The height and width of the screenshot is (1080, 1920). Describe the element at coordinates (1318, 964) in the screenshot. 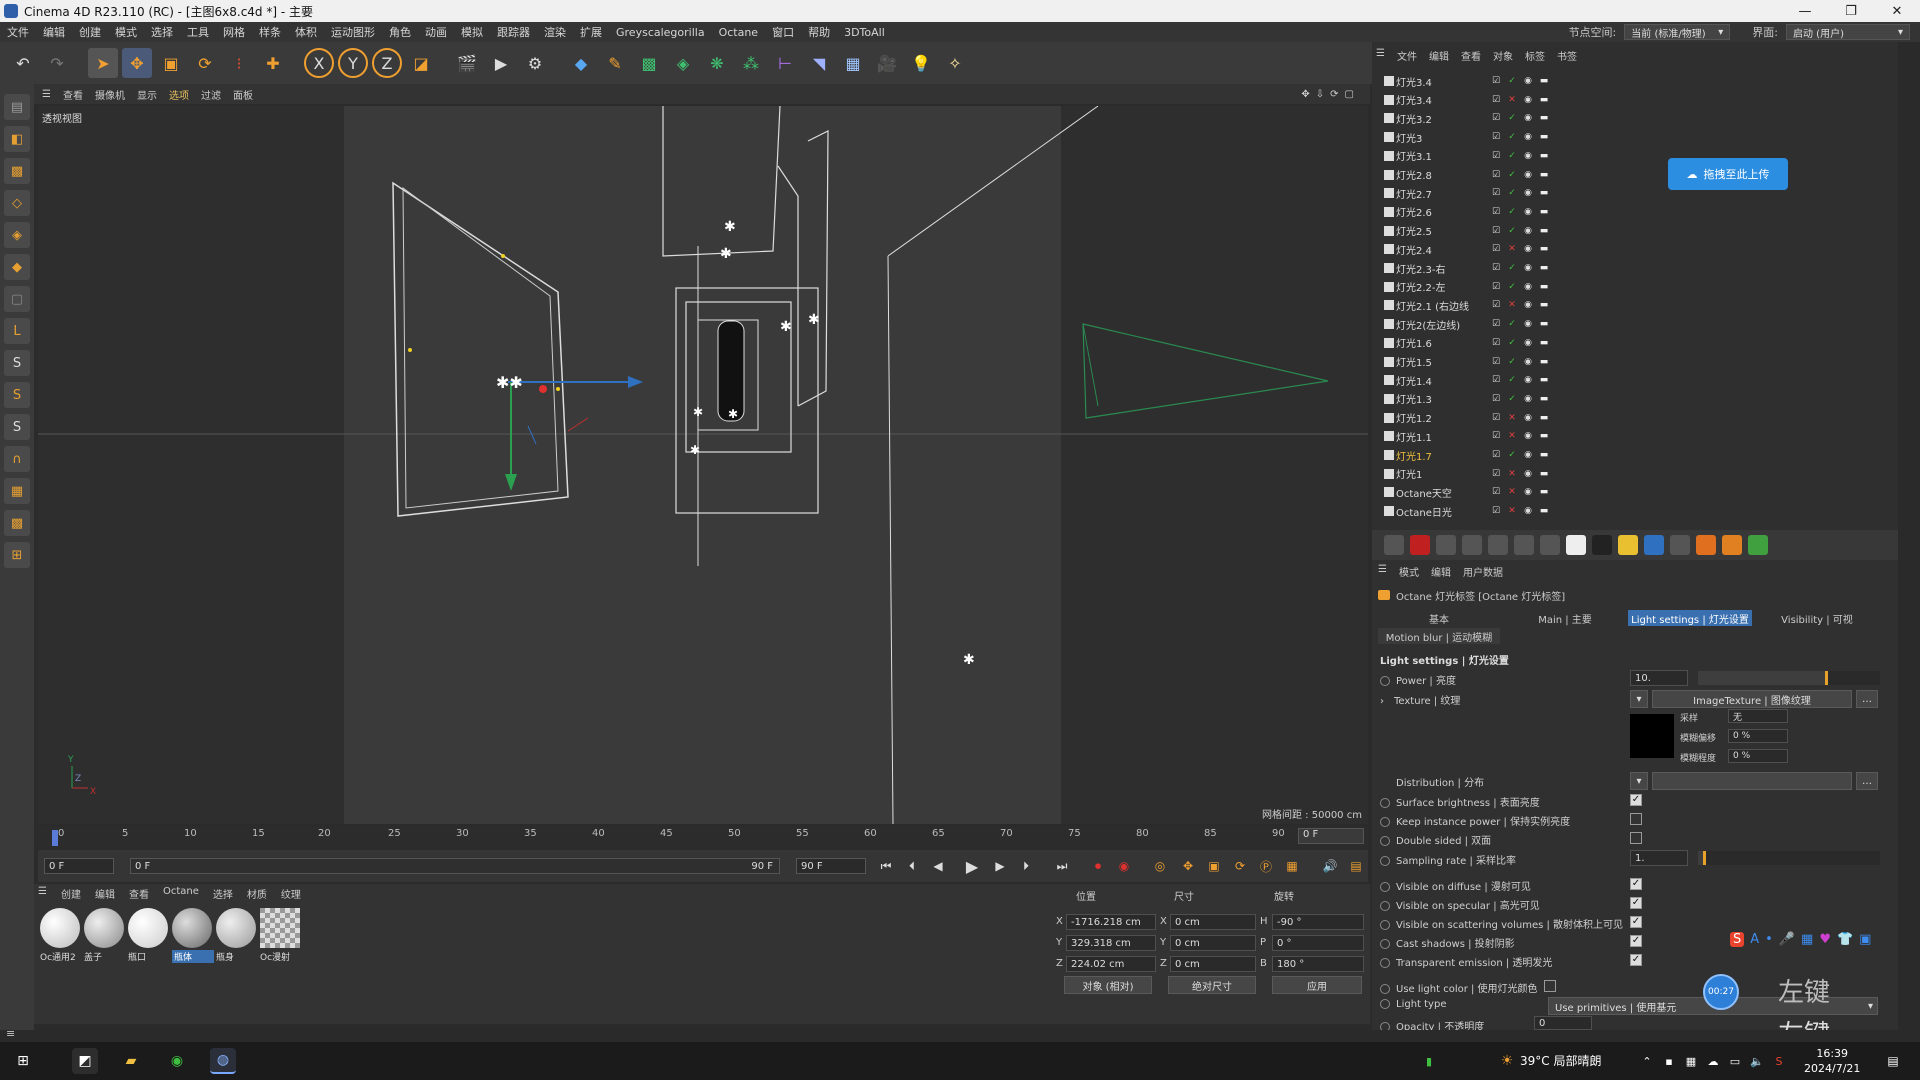

I see `rot-b-field: 180 °` at that location.